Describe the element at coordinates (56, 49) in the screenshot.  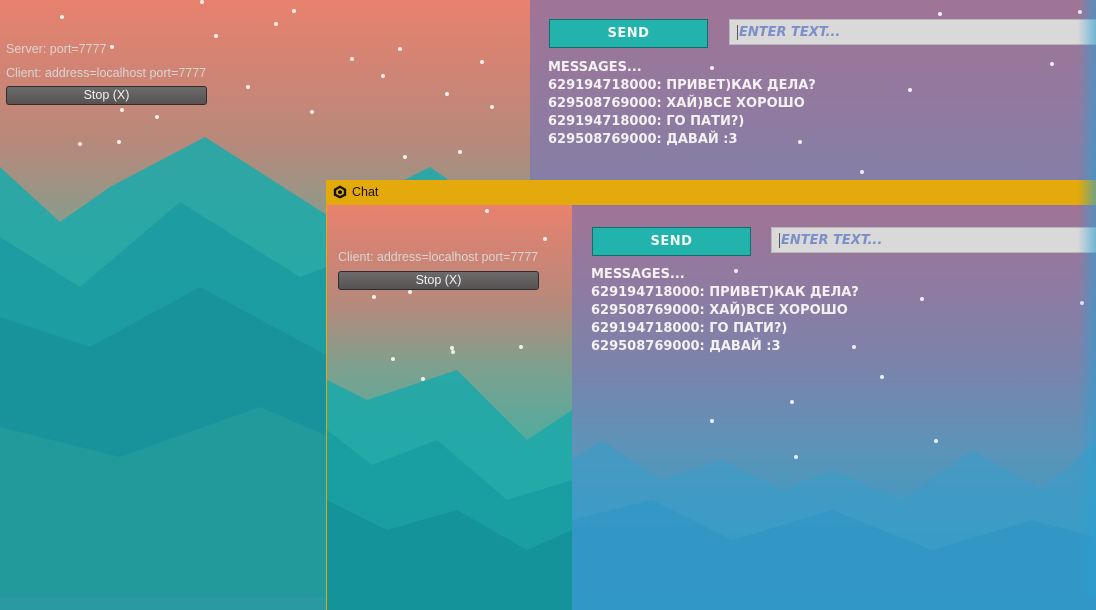
I see `server-status-text: Server: port=7777` at that location.